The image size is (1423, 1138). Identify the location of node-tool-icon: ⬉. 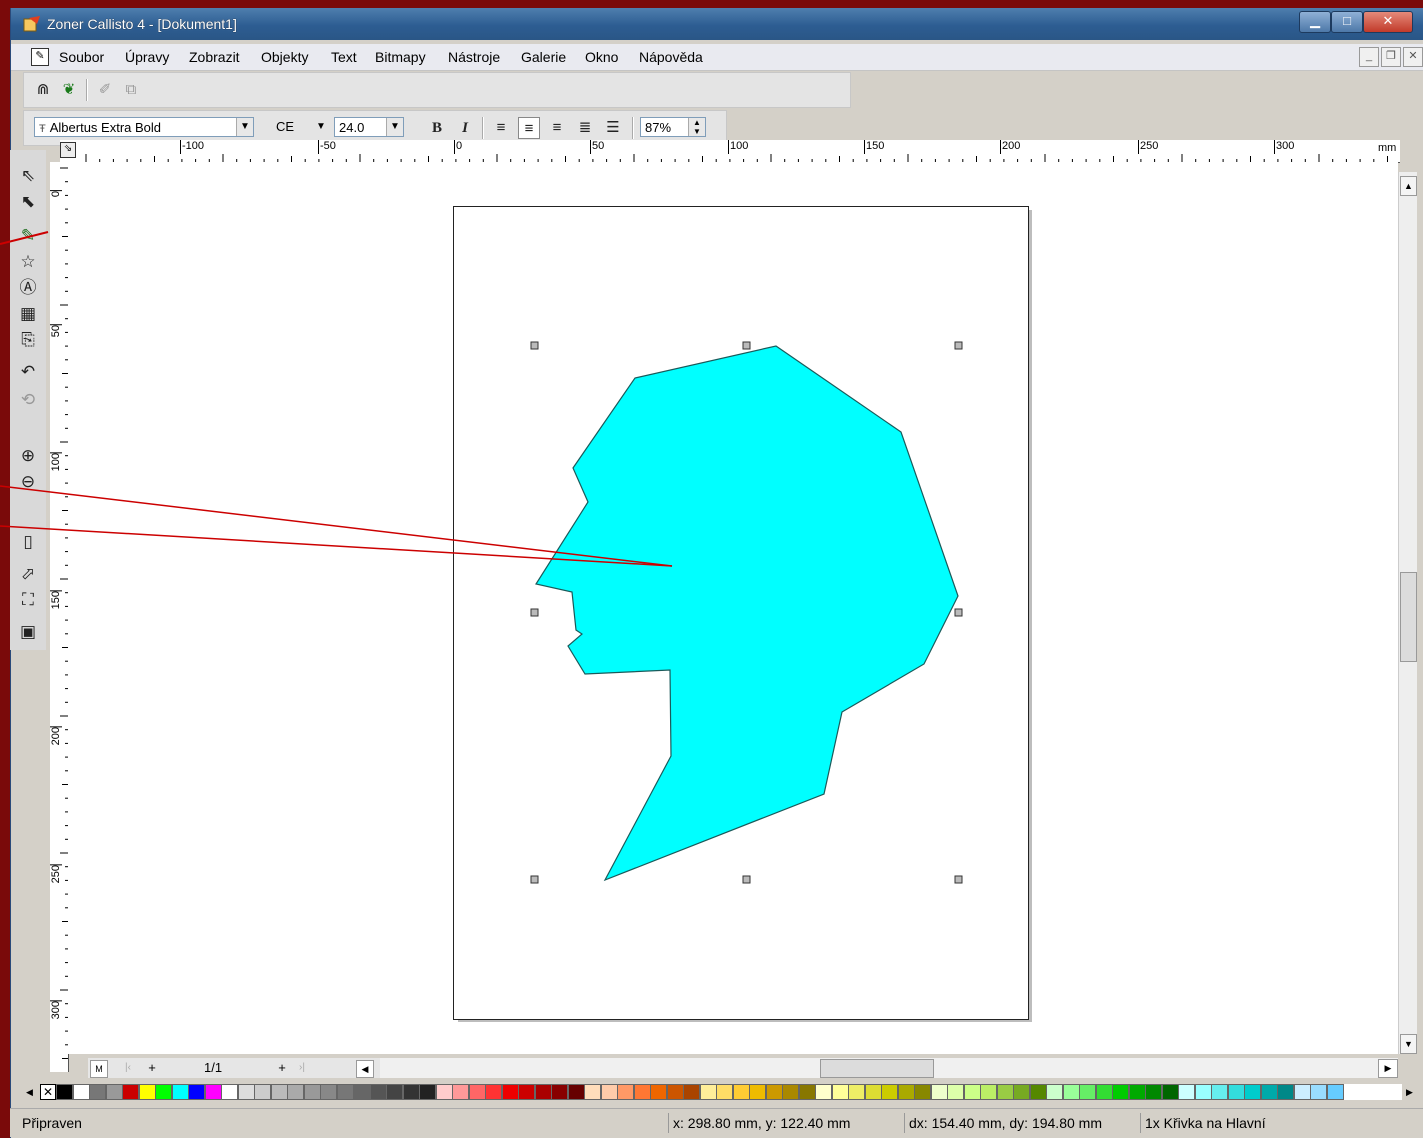
(28, 202).